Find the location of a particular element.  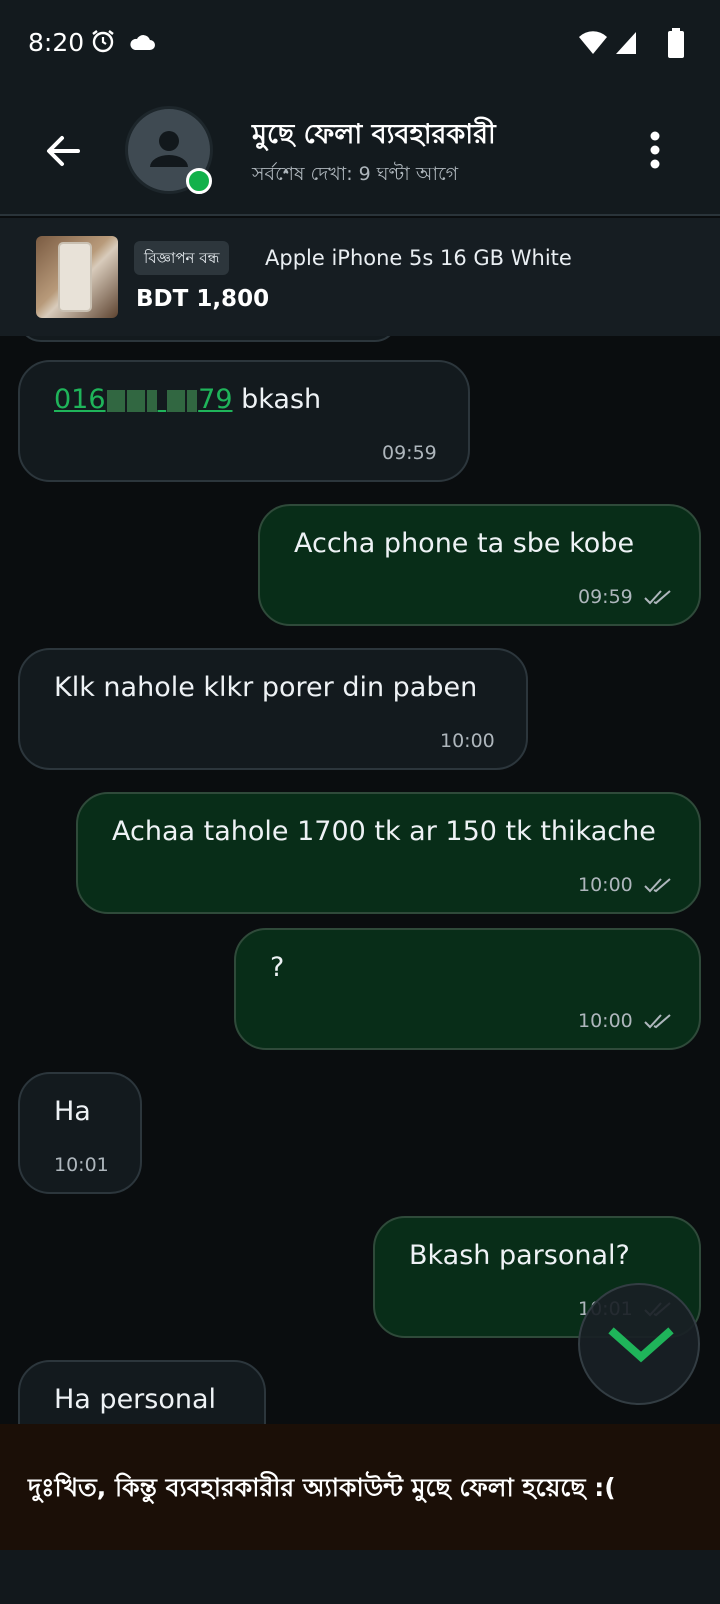

status-bar: 8:20 is located at coordinates (360, 44).